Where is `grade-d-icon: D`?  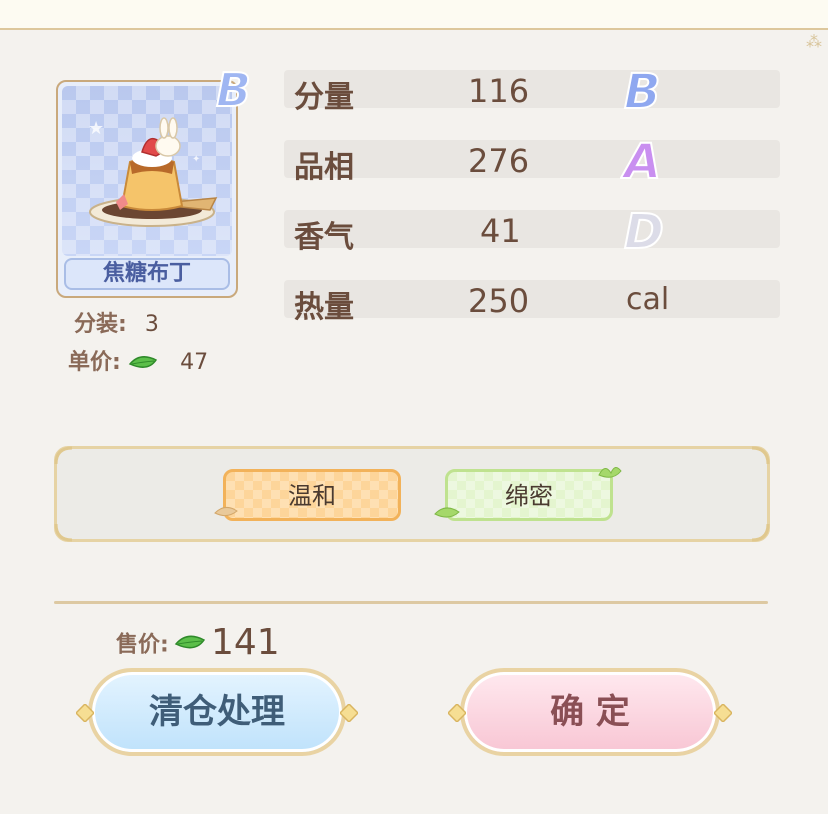 grade-d-icon: D is located at coordinates (644, 229).